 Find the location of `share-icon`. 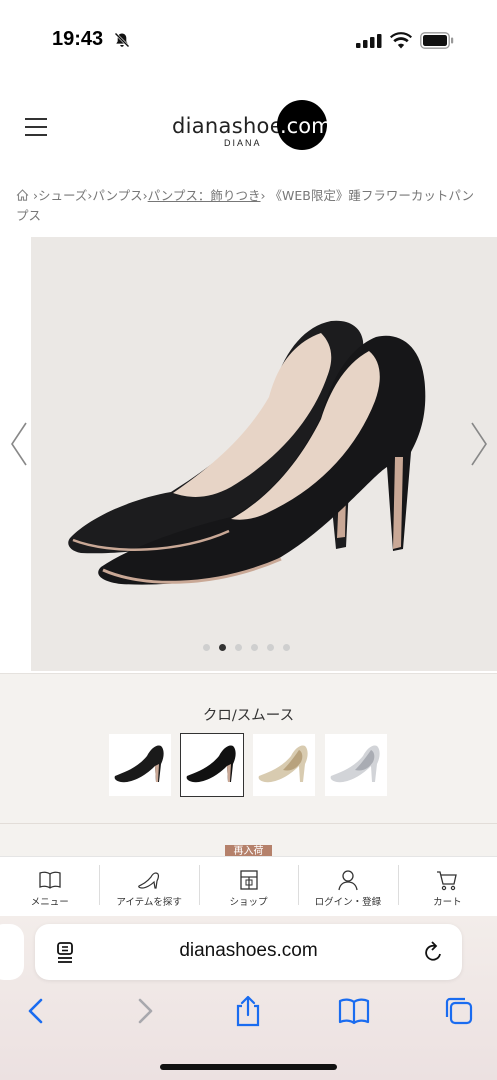

share-icon is located at coordinates (248, 1011).